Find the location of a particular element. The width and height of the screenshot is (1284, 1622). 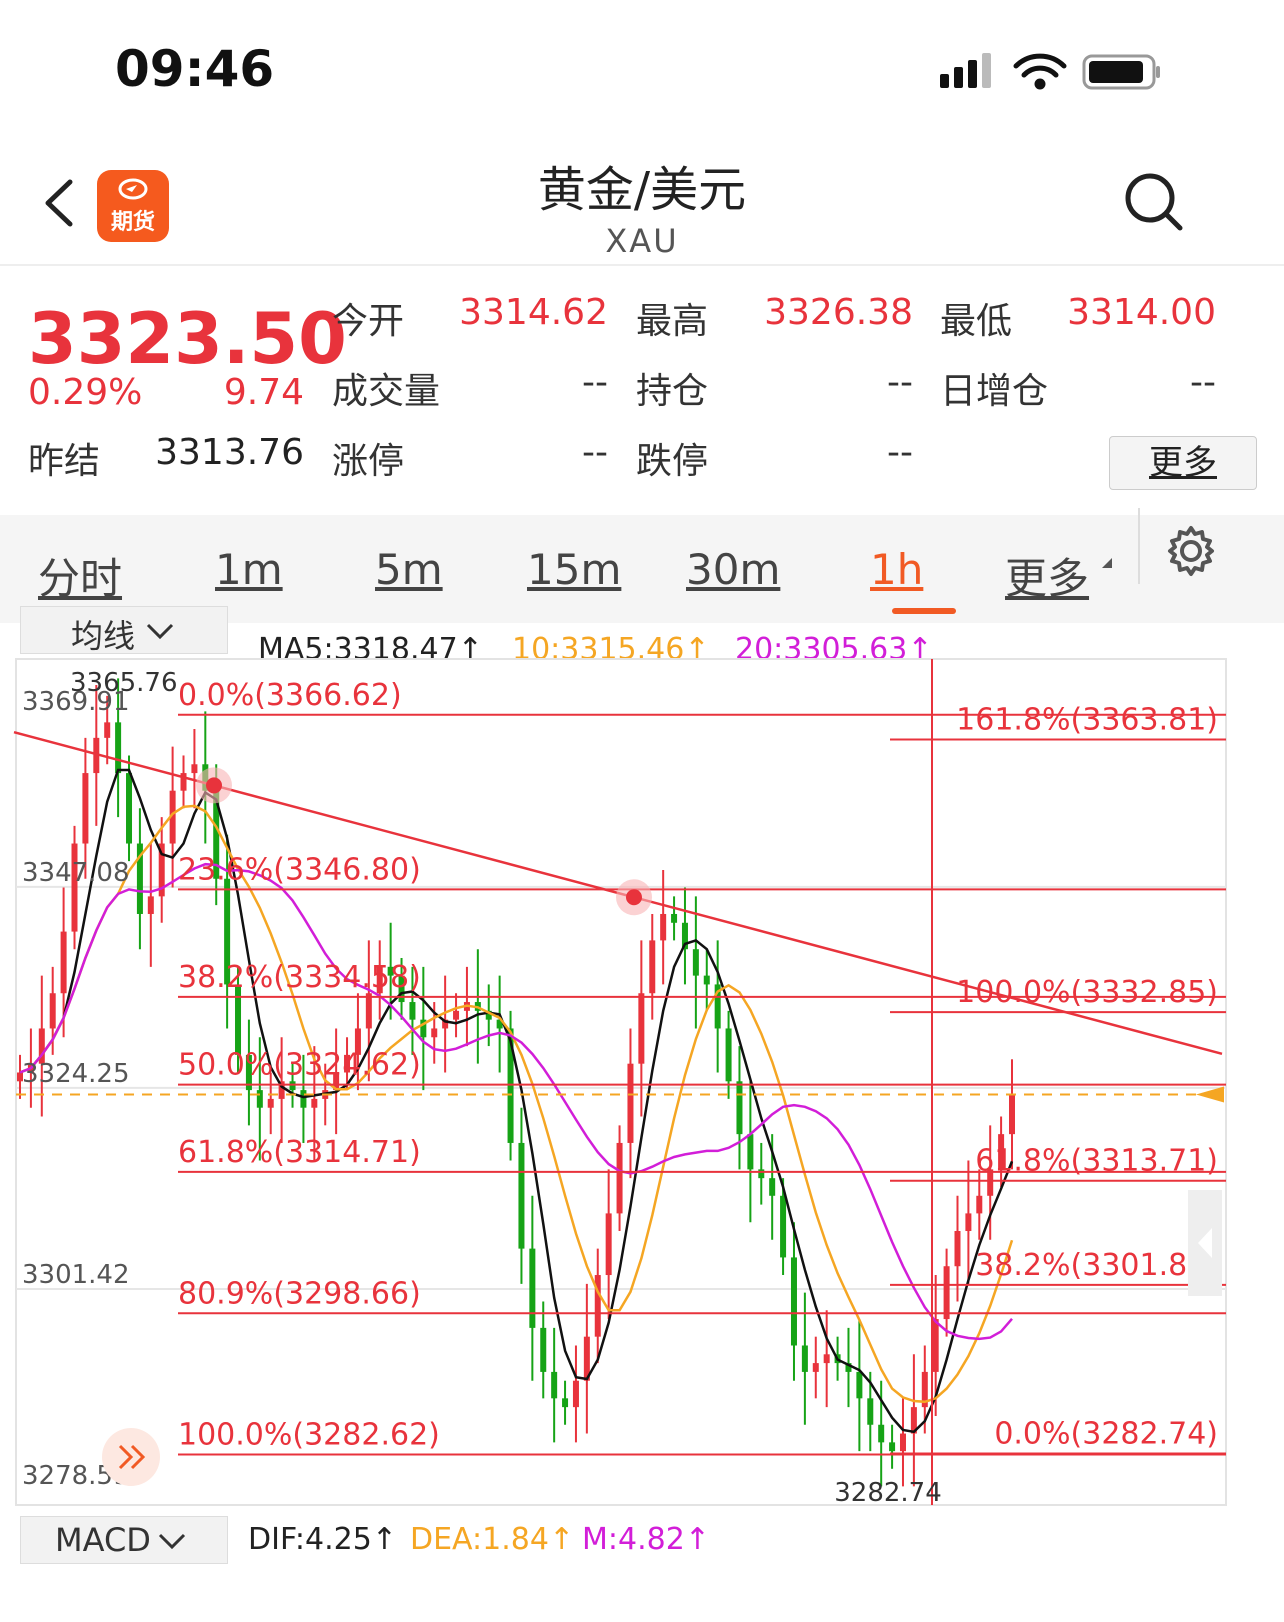

open-value: 3314.62 is located at coordinates (533, 312).